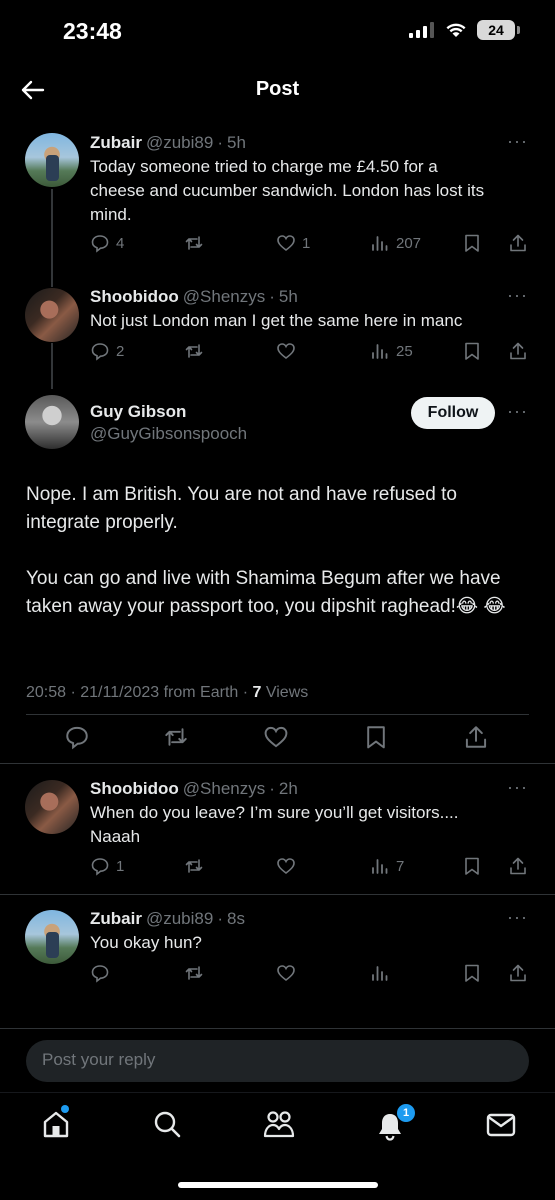 The height and width of the screenshot is (1200, 555). I want to click on reply-count: 1, so click(120, 866).